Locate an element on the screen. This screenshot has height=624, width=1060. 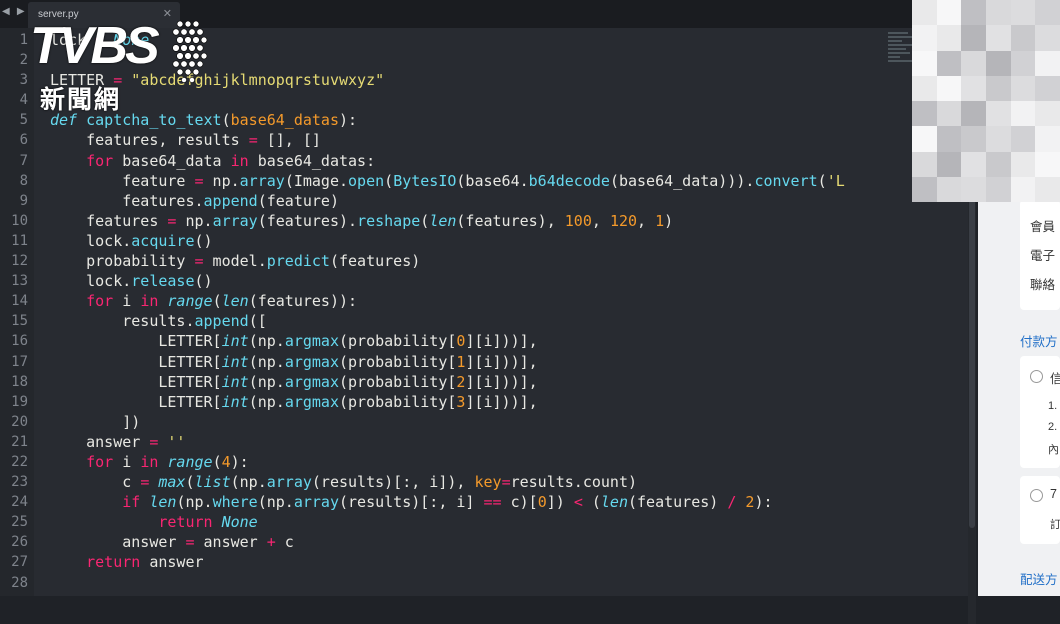
contact-label: 聯絡 is located at coordinates (1043, 285).